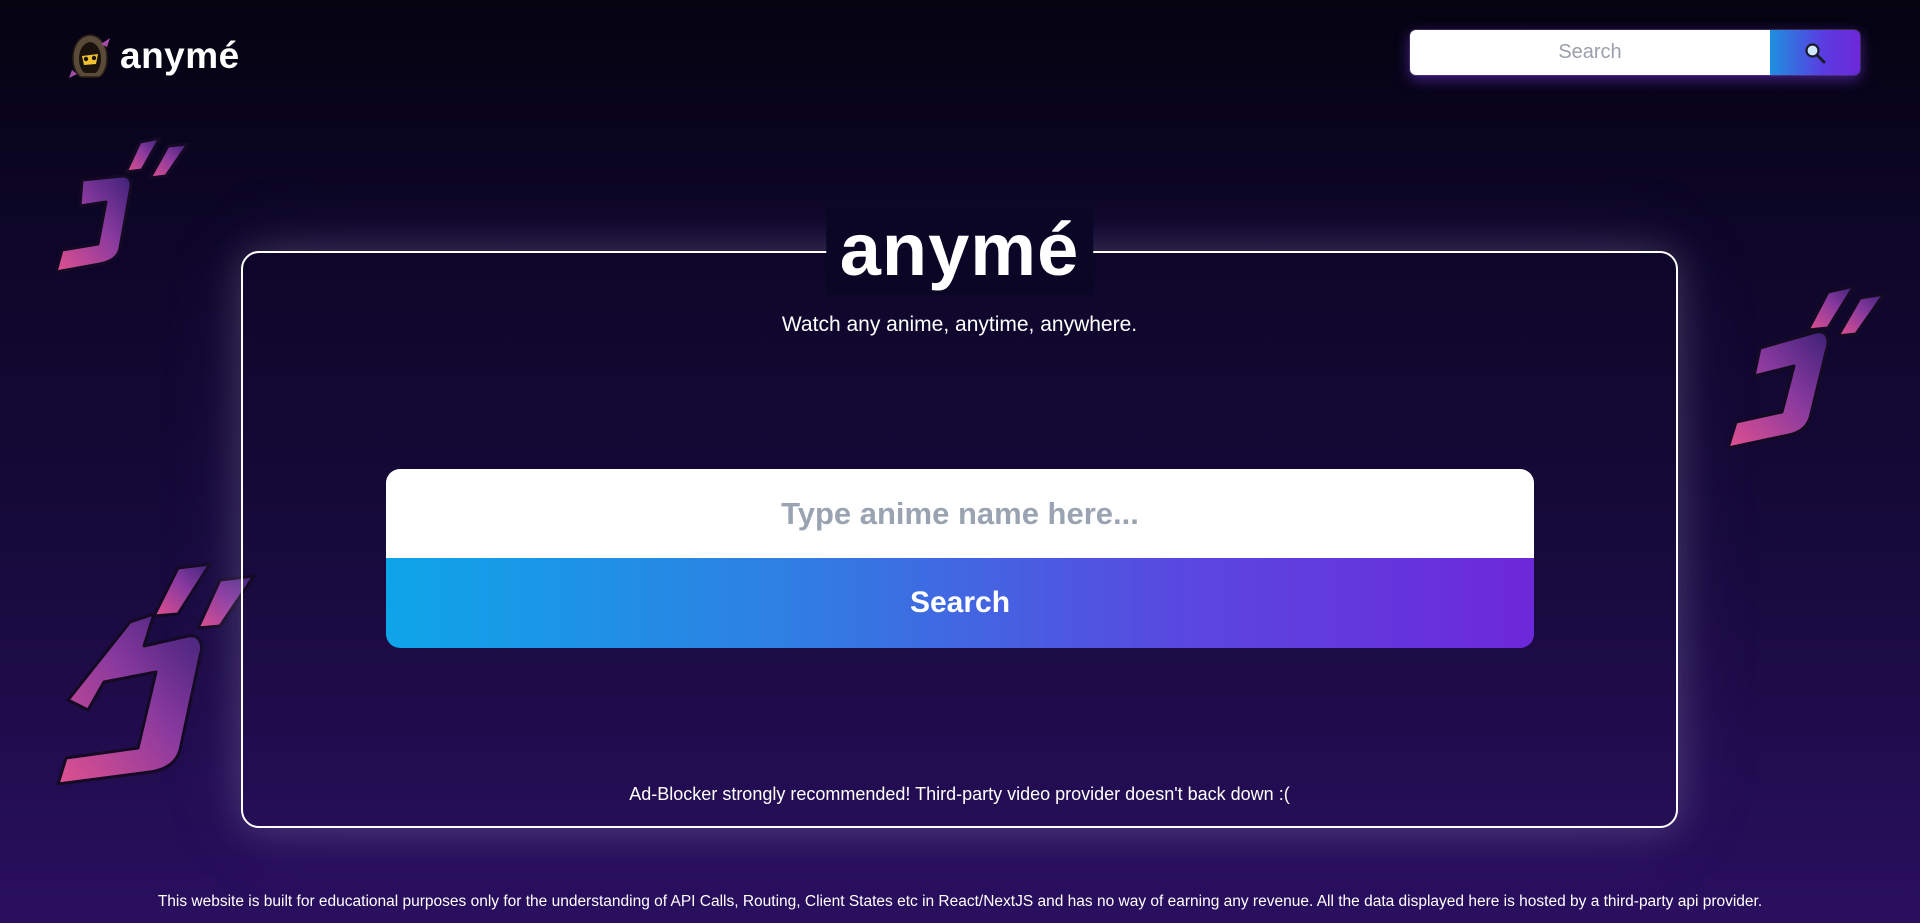 The height and width of the screenshot is (923, 1920). What do you see at coordinates (89, 56) in the screenshot?
I see `hooded-anime-character-icon` at bounding box center [89, 56].